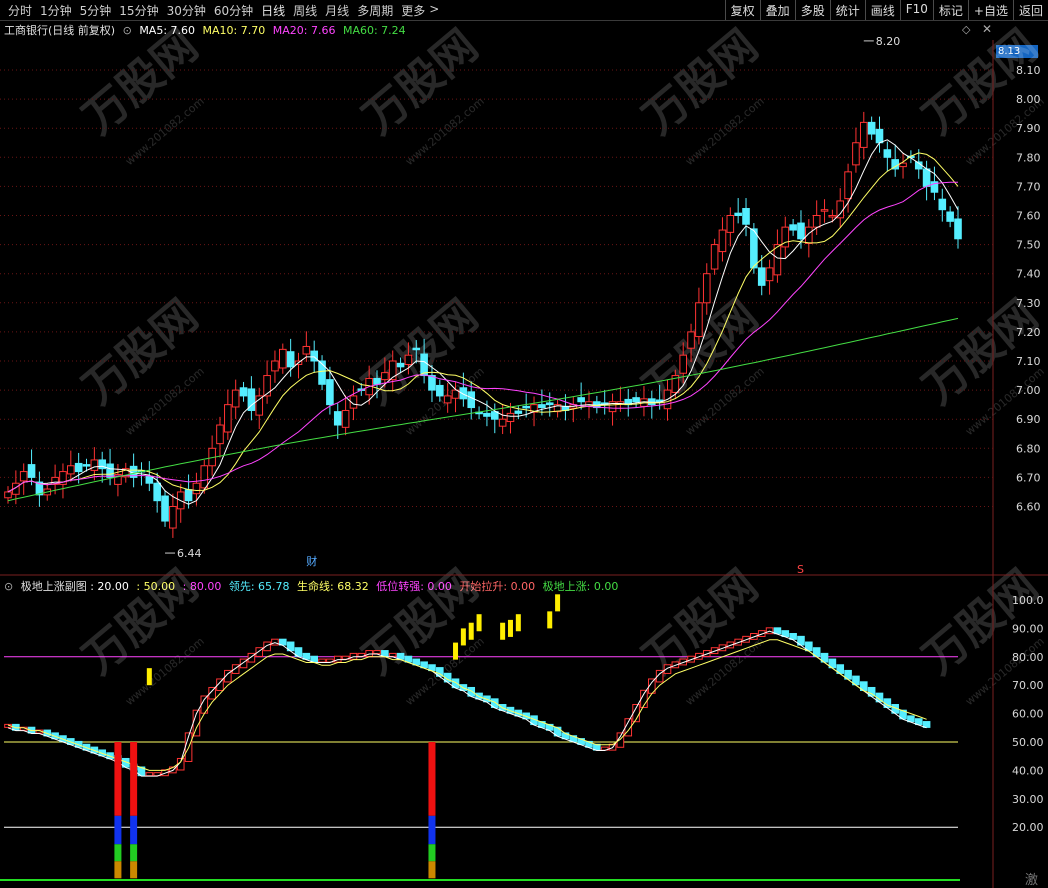  I want to click on event-cai-marker: 财, so click(311, 561).